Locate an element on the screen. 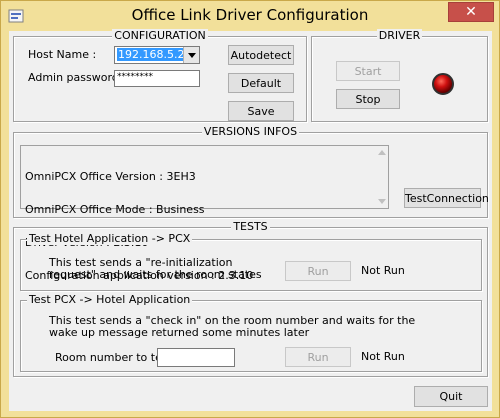 This screenshot has height=418, width=500. host-name-combobox: 192.168.5.246 is located at coordinates (157, 55).